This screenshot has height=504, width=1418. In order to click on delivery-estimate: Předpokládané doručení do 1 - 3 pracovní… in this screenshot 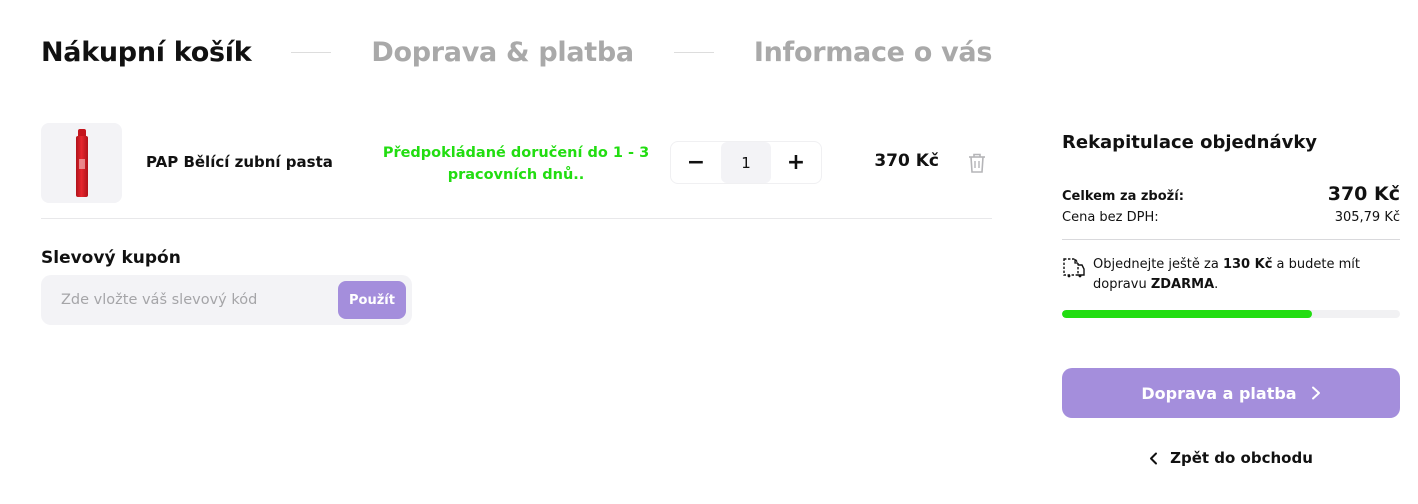, I will do `click(516, 164)`.